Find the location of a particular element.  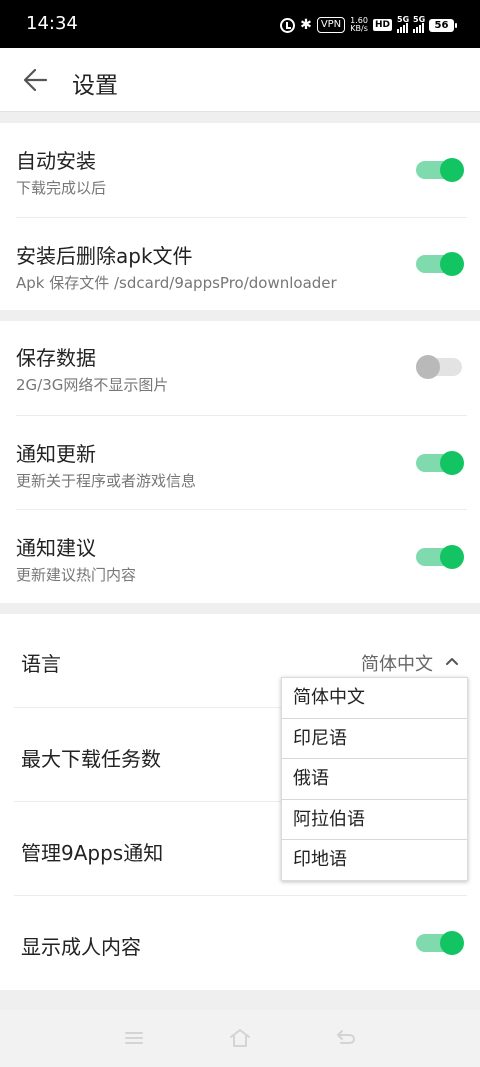

language-option: 简体中文 is located at coordinates (374, 698).